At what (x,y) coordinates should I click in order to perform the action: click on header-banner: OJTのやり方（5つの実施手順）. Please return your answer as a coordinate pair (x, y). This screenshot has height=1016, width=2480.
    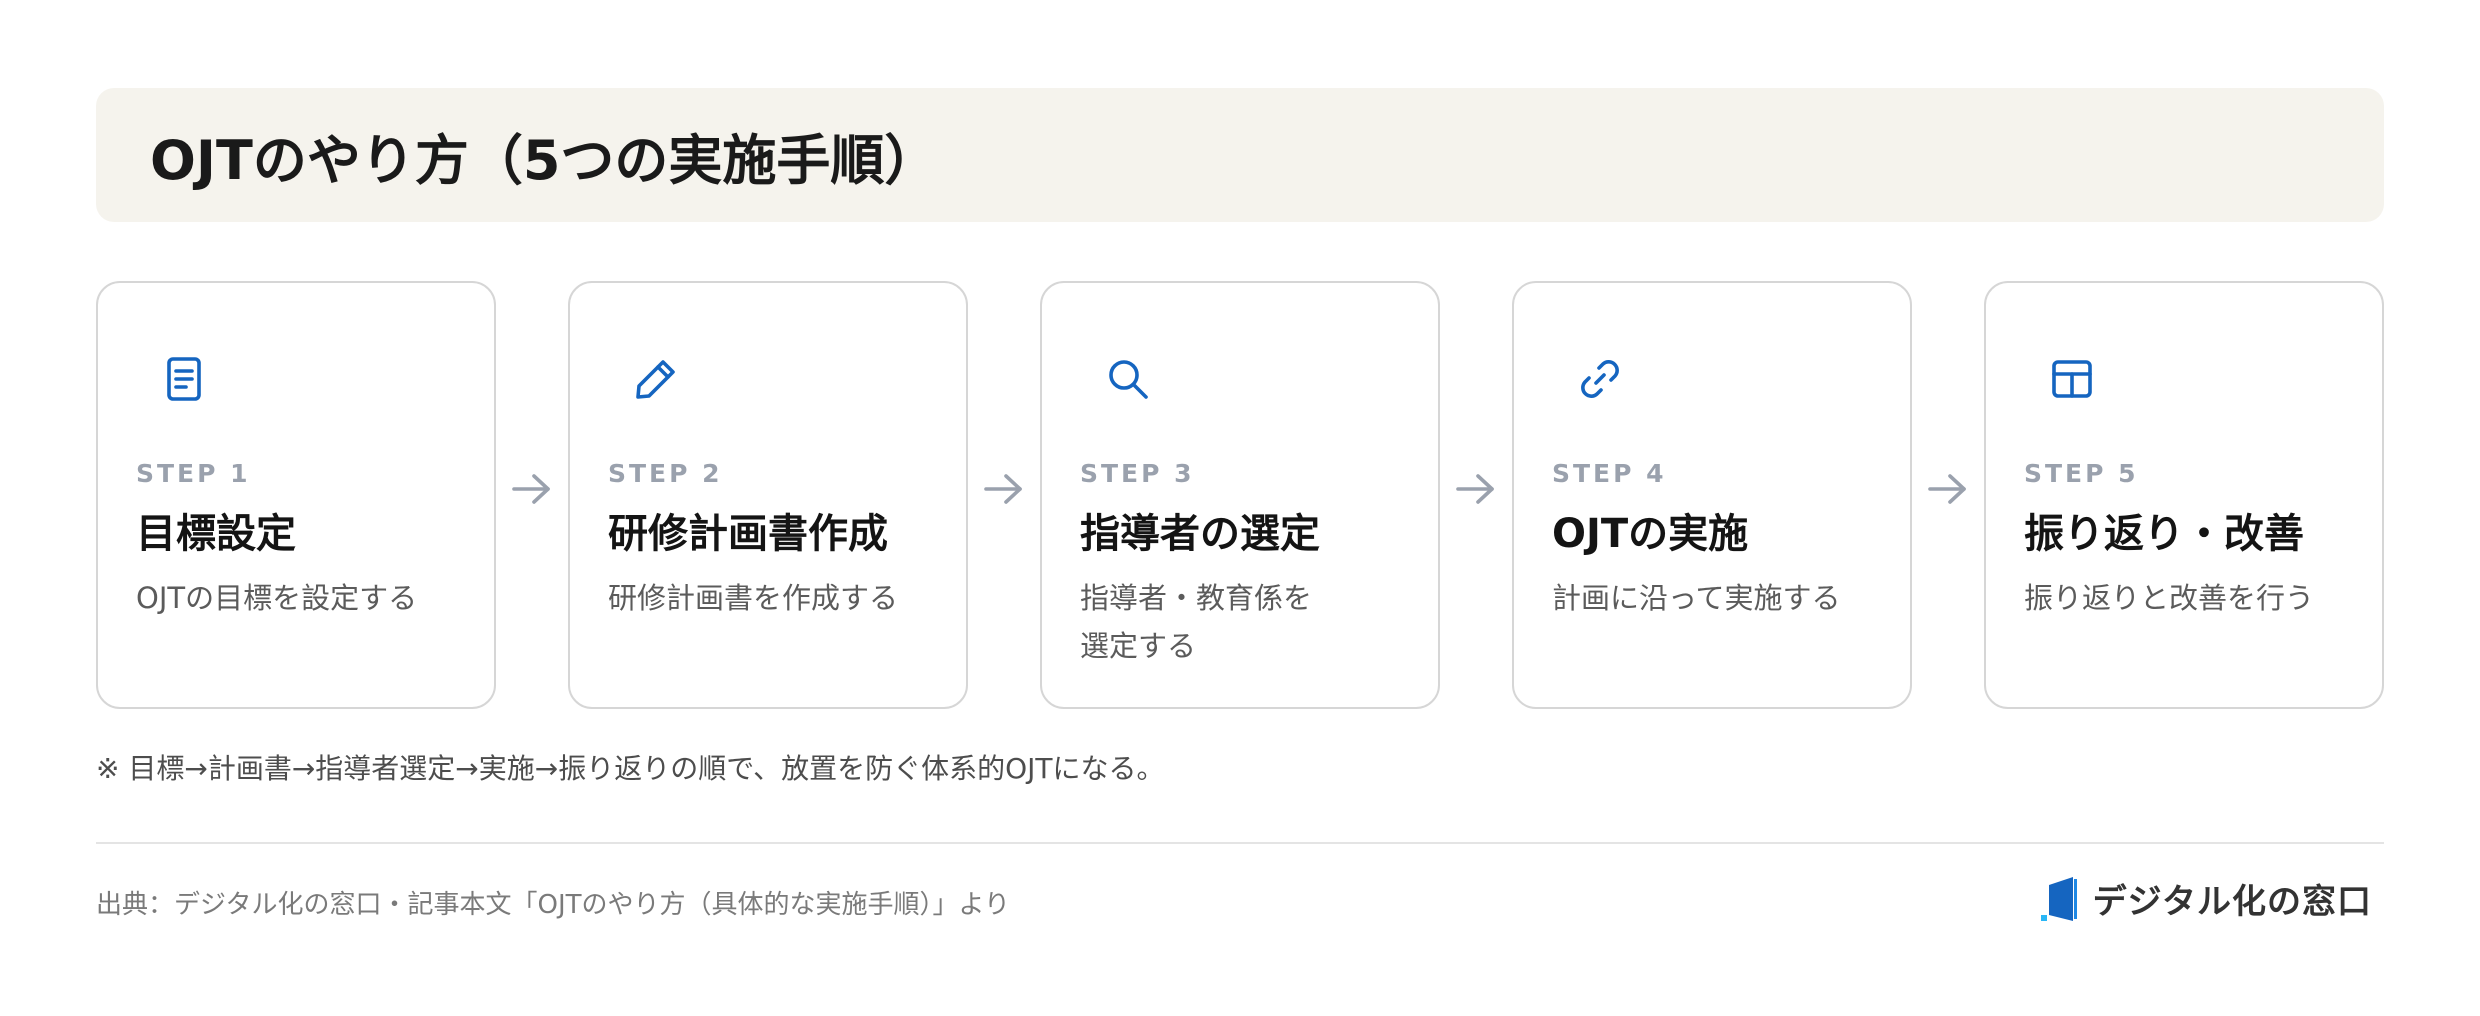
    Looking at the image, I should click on (1240, 155).